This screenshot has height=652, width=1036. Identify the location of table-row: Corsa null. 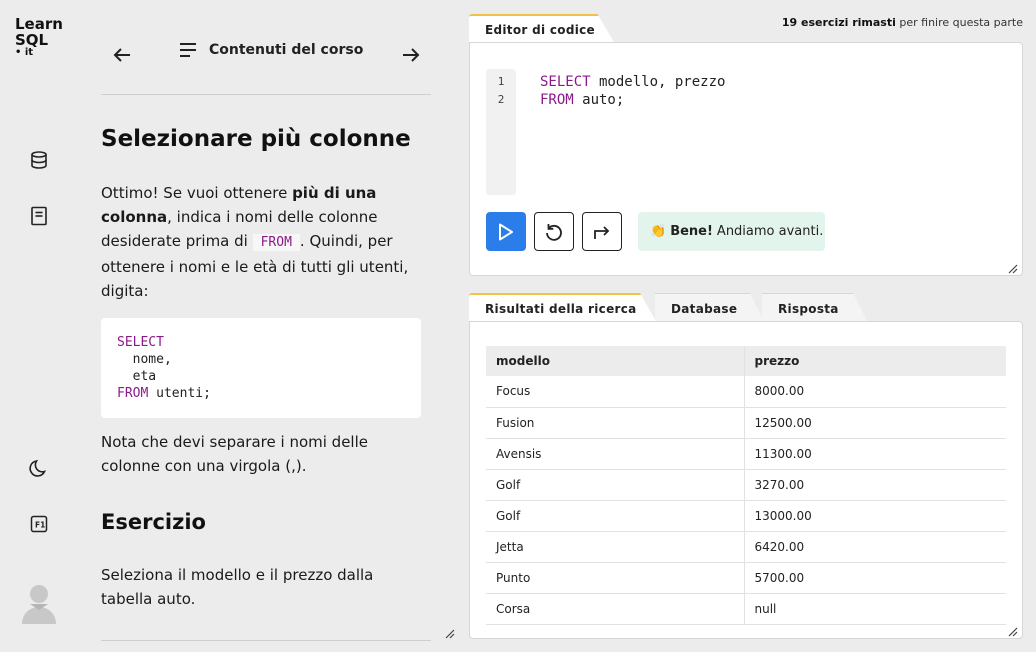
(746, 609).